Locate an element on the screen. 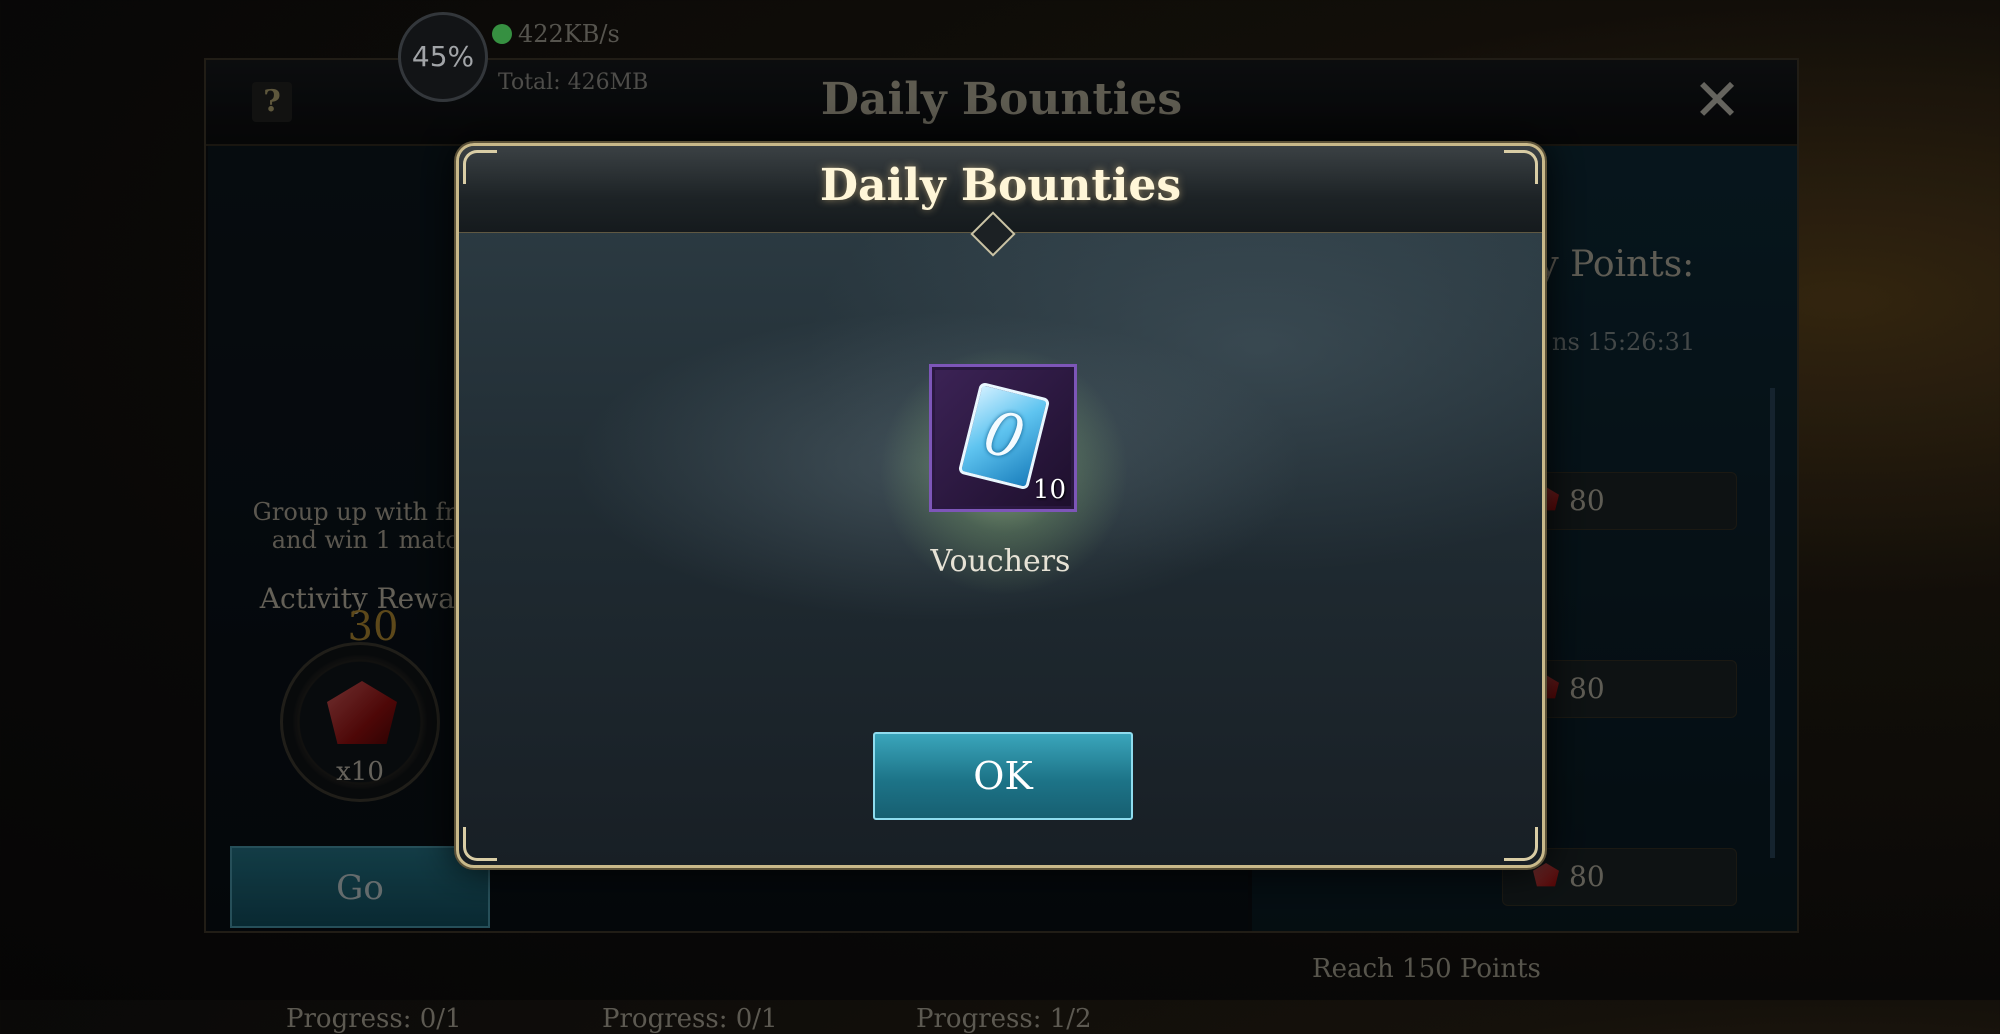 The image size is (2000, 1034). reward-item-slot: 0 10 is located at coordinates (1003, 438).